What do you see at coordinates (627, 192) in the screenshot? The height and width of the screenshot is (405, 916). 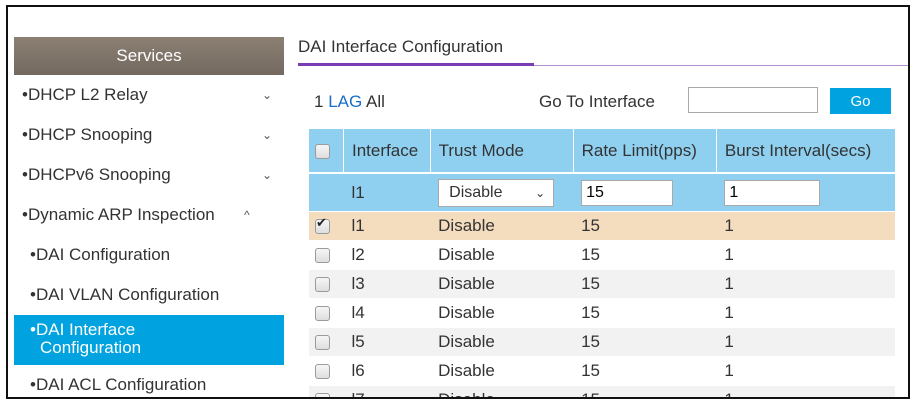 I see `rate-limit-input` at bounding box center [627, 192].